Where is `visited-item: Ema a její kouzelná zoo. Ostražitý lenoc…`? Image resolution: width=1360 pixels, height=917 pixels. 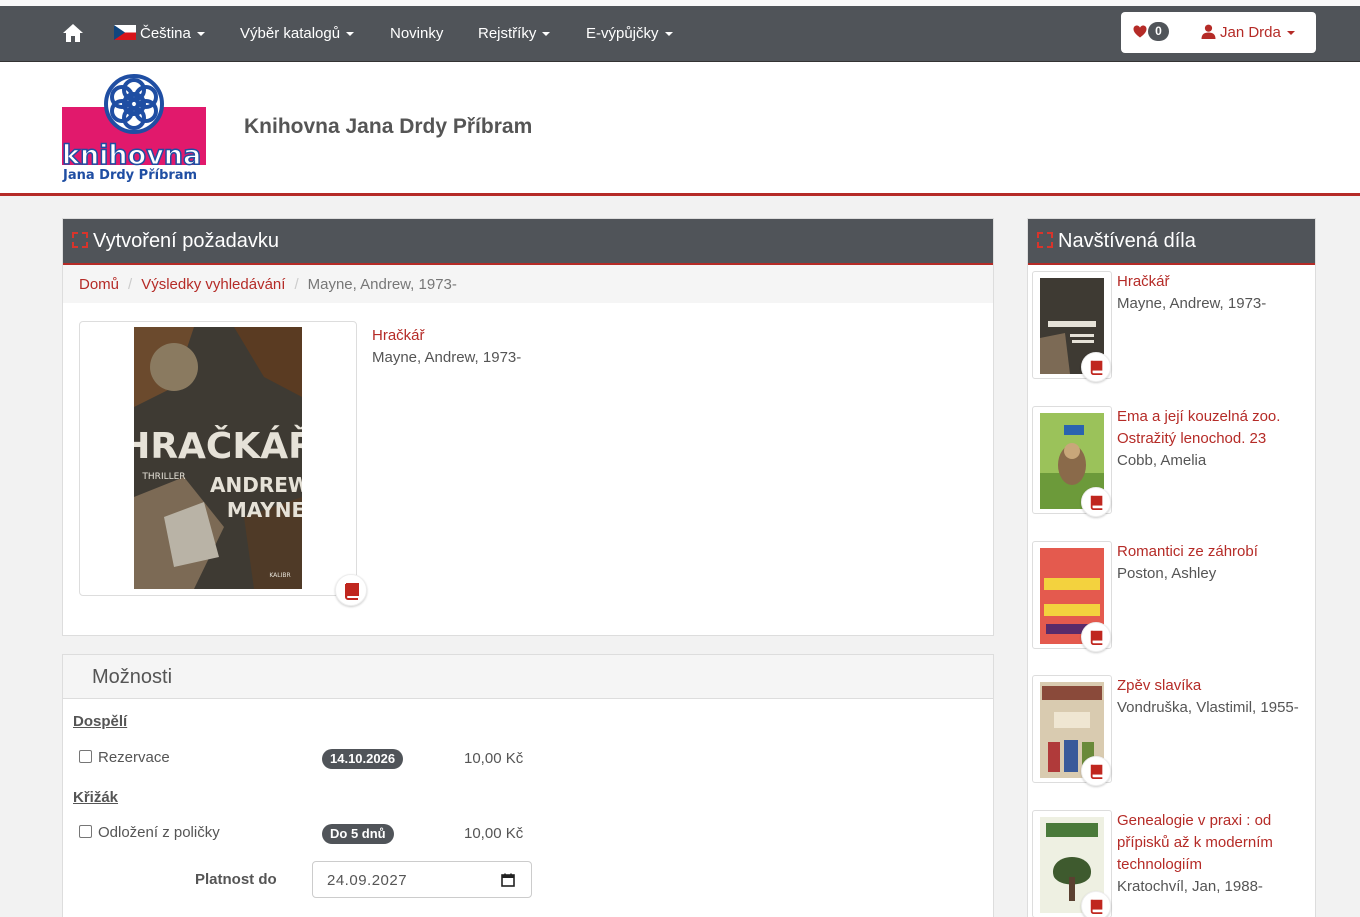
visited-item: Ema a její kouzelná zoo. Ostražitý lenoc… is located at coordinates (1172, 462).